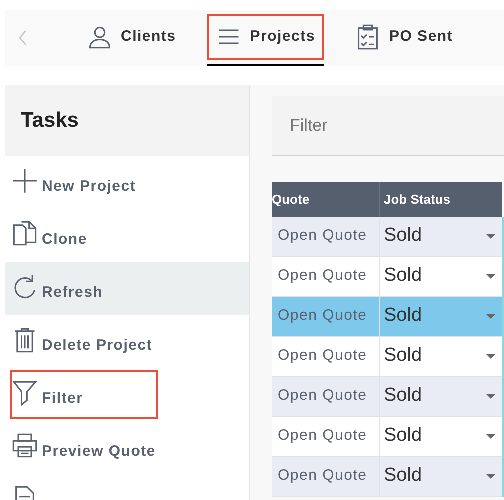 This screenshot has width=504, height=500. What do you see at coordinates (441, 199) in the screenshot?
I see `column-header: Job Status` at bounding box center [441, 199].